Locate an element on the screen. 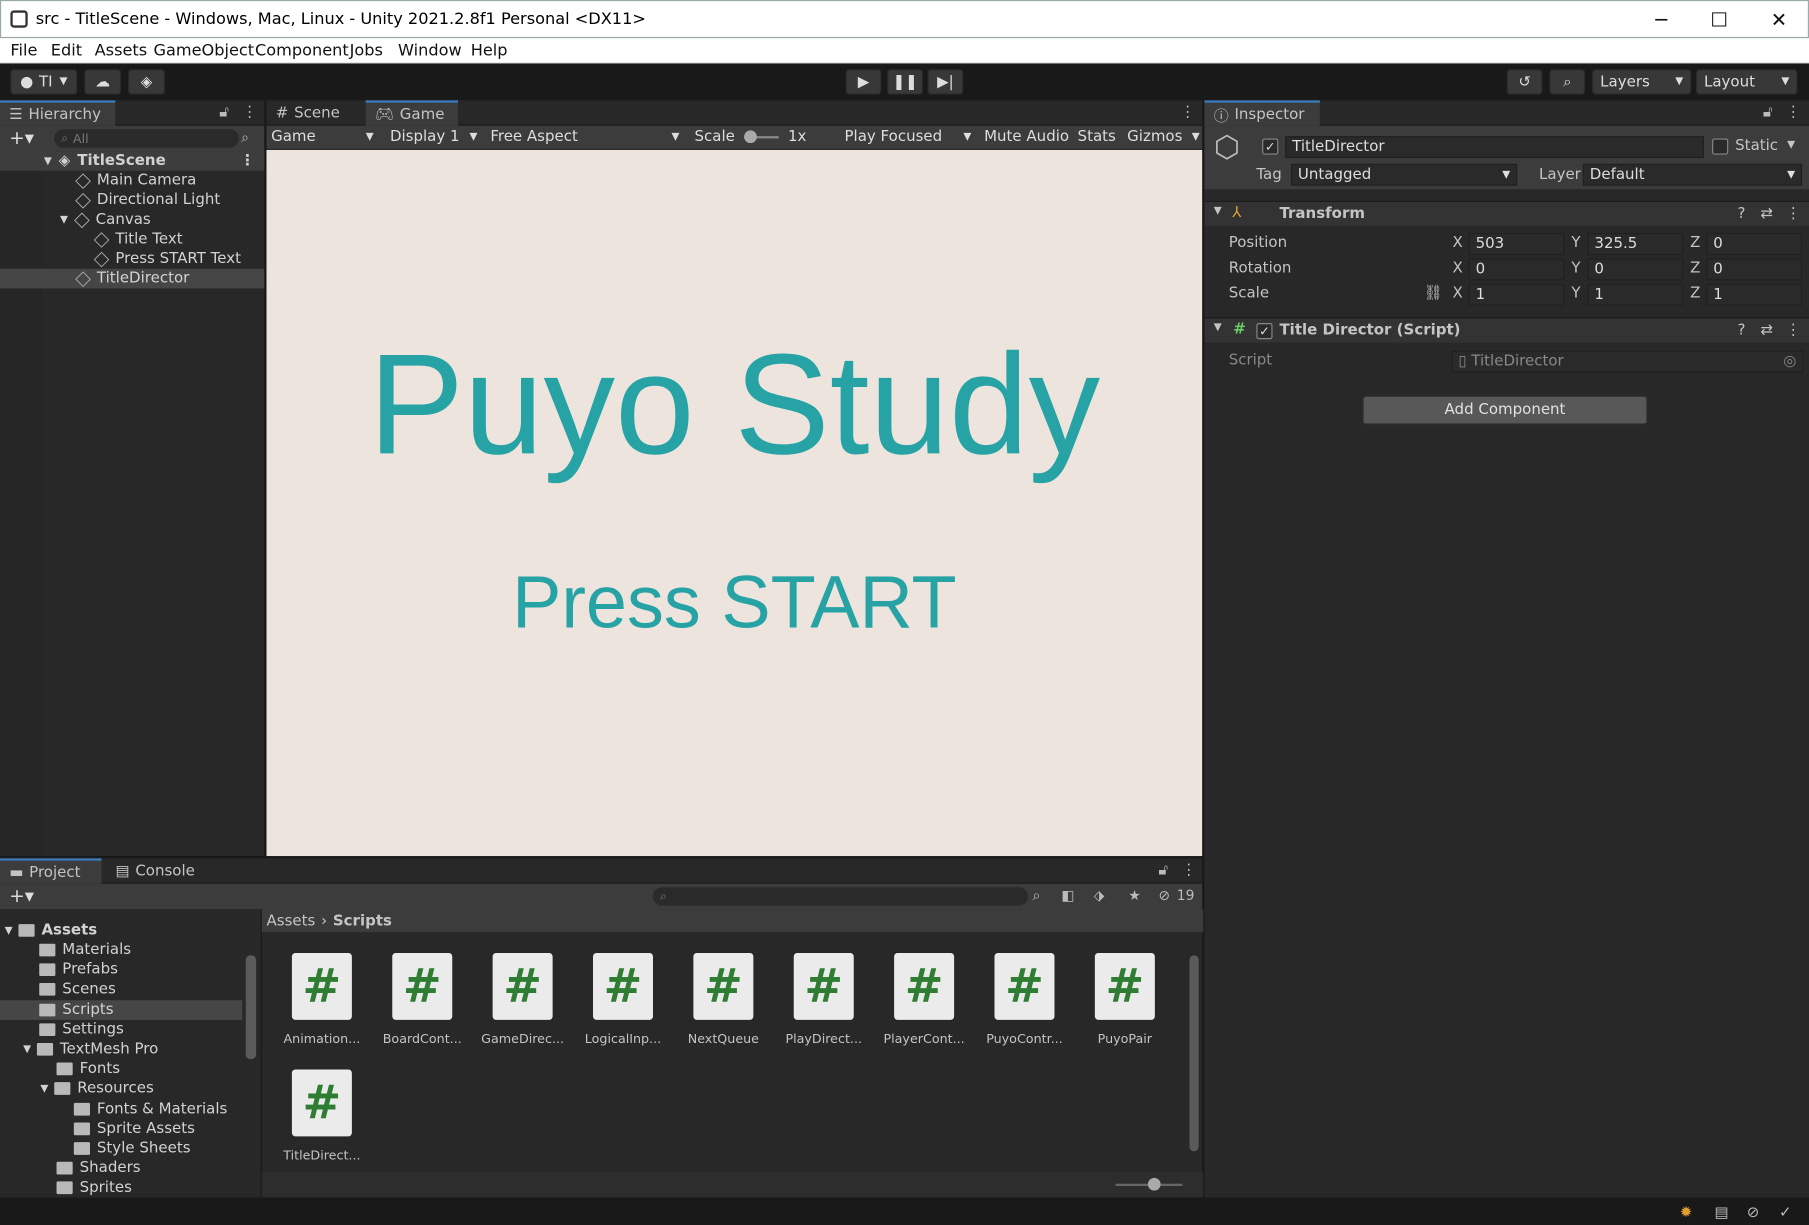  component-enabled-checkbox: ✓ is located at coordinates (1264, 331).